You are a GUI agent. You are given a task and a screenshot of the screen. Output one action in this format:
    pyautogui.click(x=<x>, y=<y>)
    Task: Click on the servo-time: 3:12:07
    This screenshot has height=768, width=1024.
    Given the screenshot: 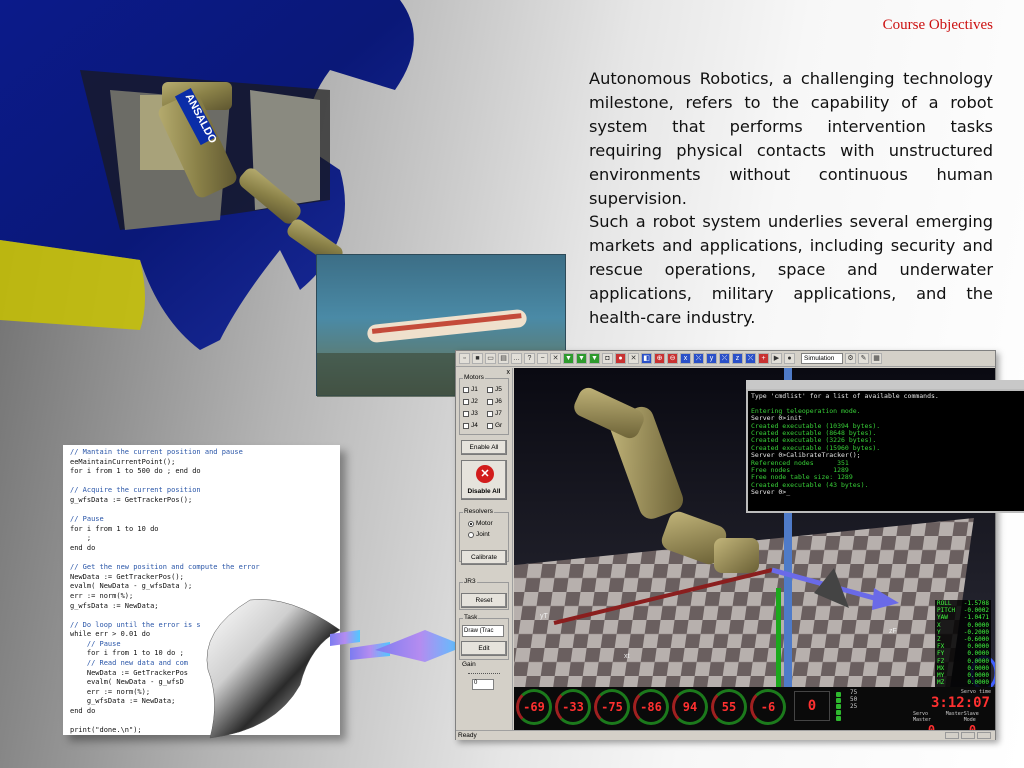 What is the action you would take?
    pyautogui.click(x=960, y=703)
    